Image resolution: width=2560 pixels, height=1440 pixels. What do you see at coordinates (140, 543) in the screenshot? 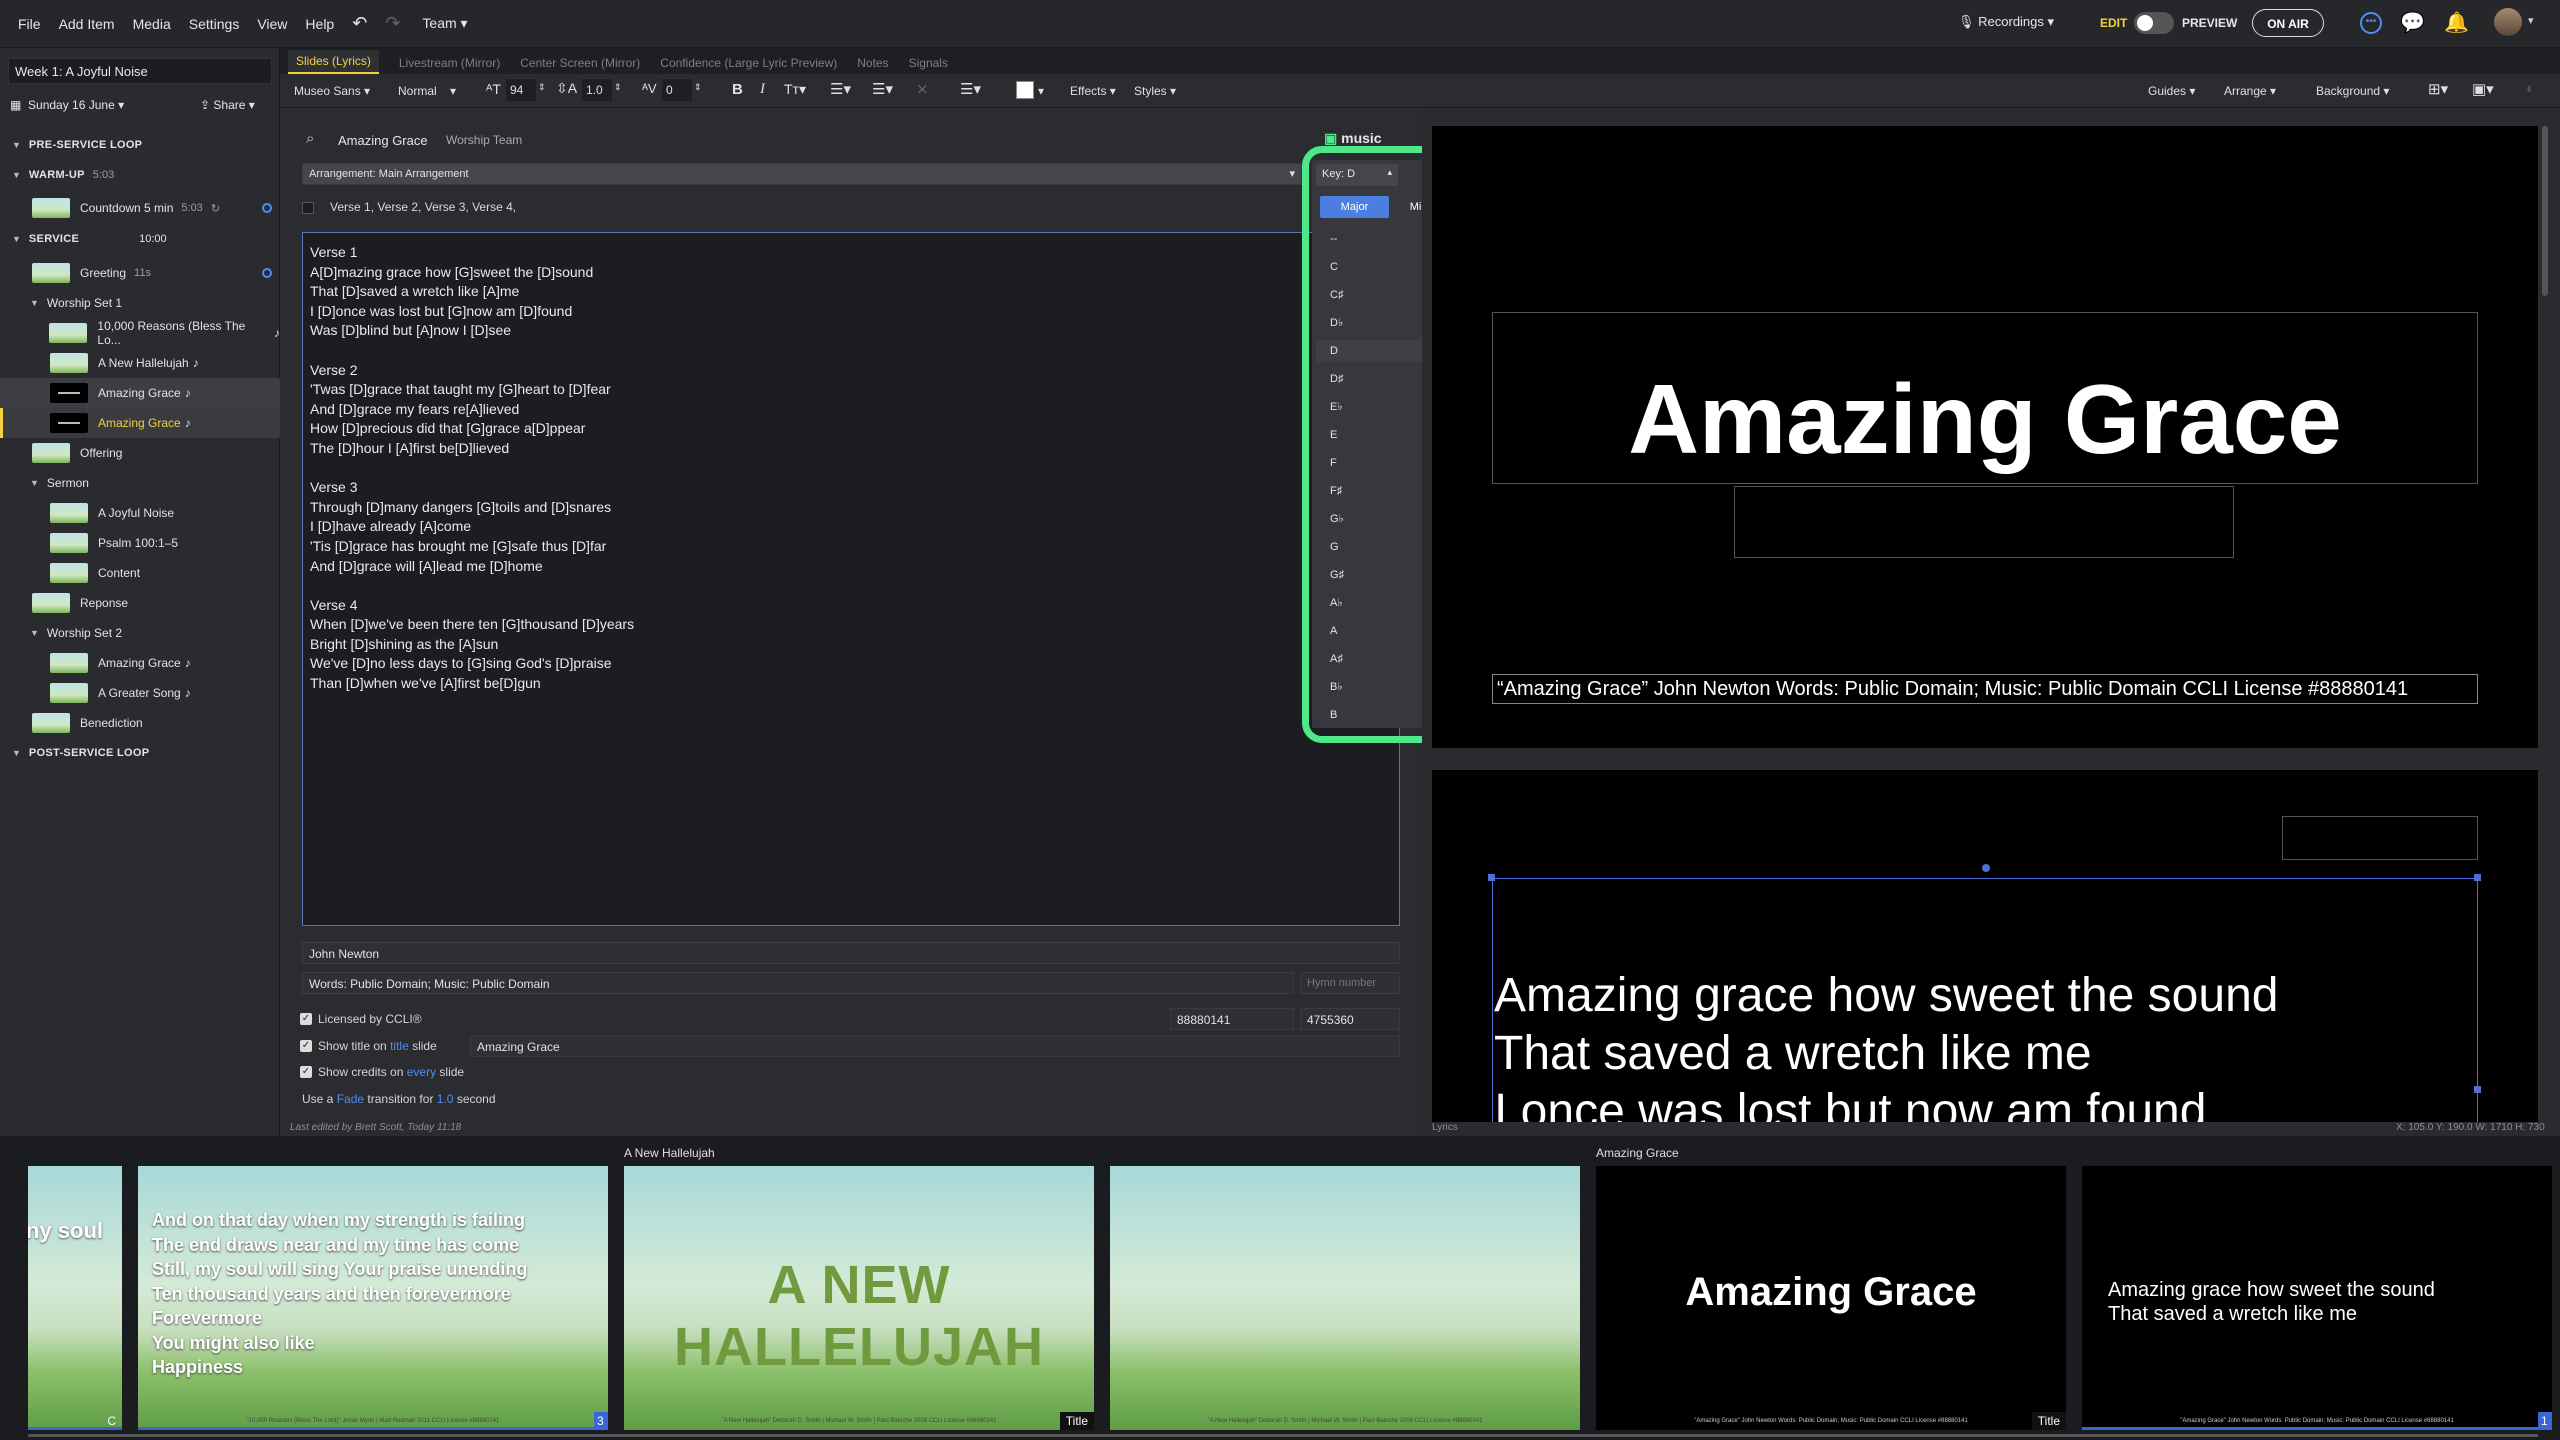
I see `sidebar-item-psalm: Psalm 100:1–5` at bounding box center [140, 543].